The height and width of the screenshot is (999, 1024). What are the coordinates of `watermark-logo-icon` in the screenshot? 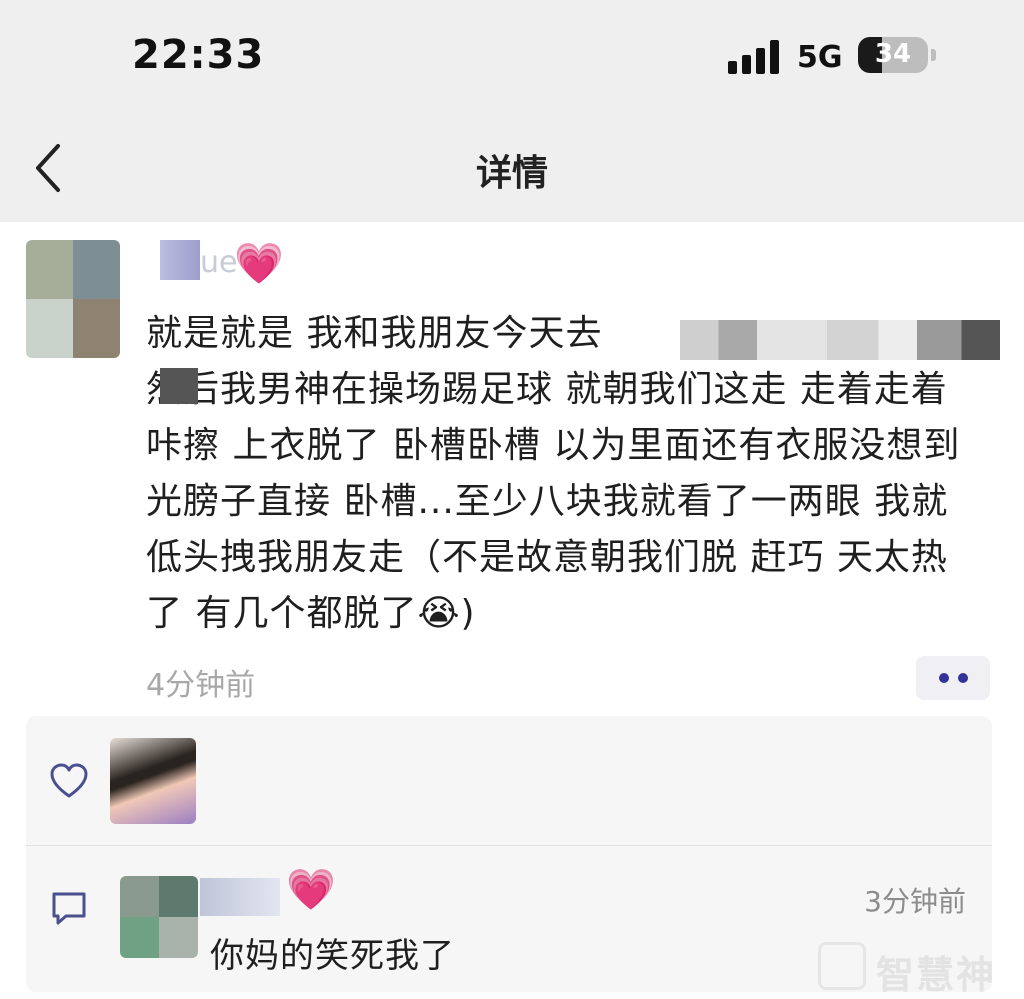 It's located at (842, 966).